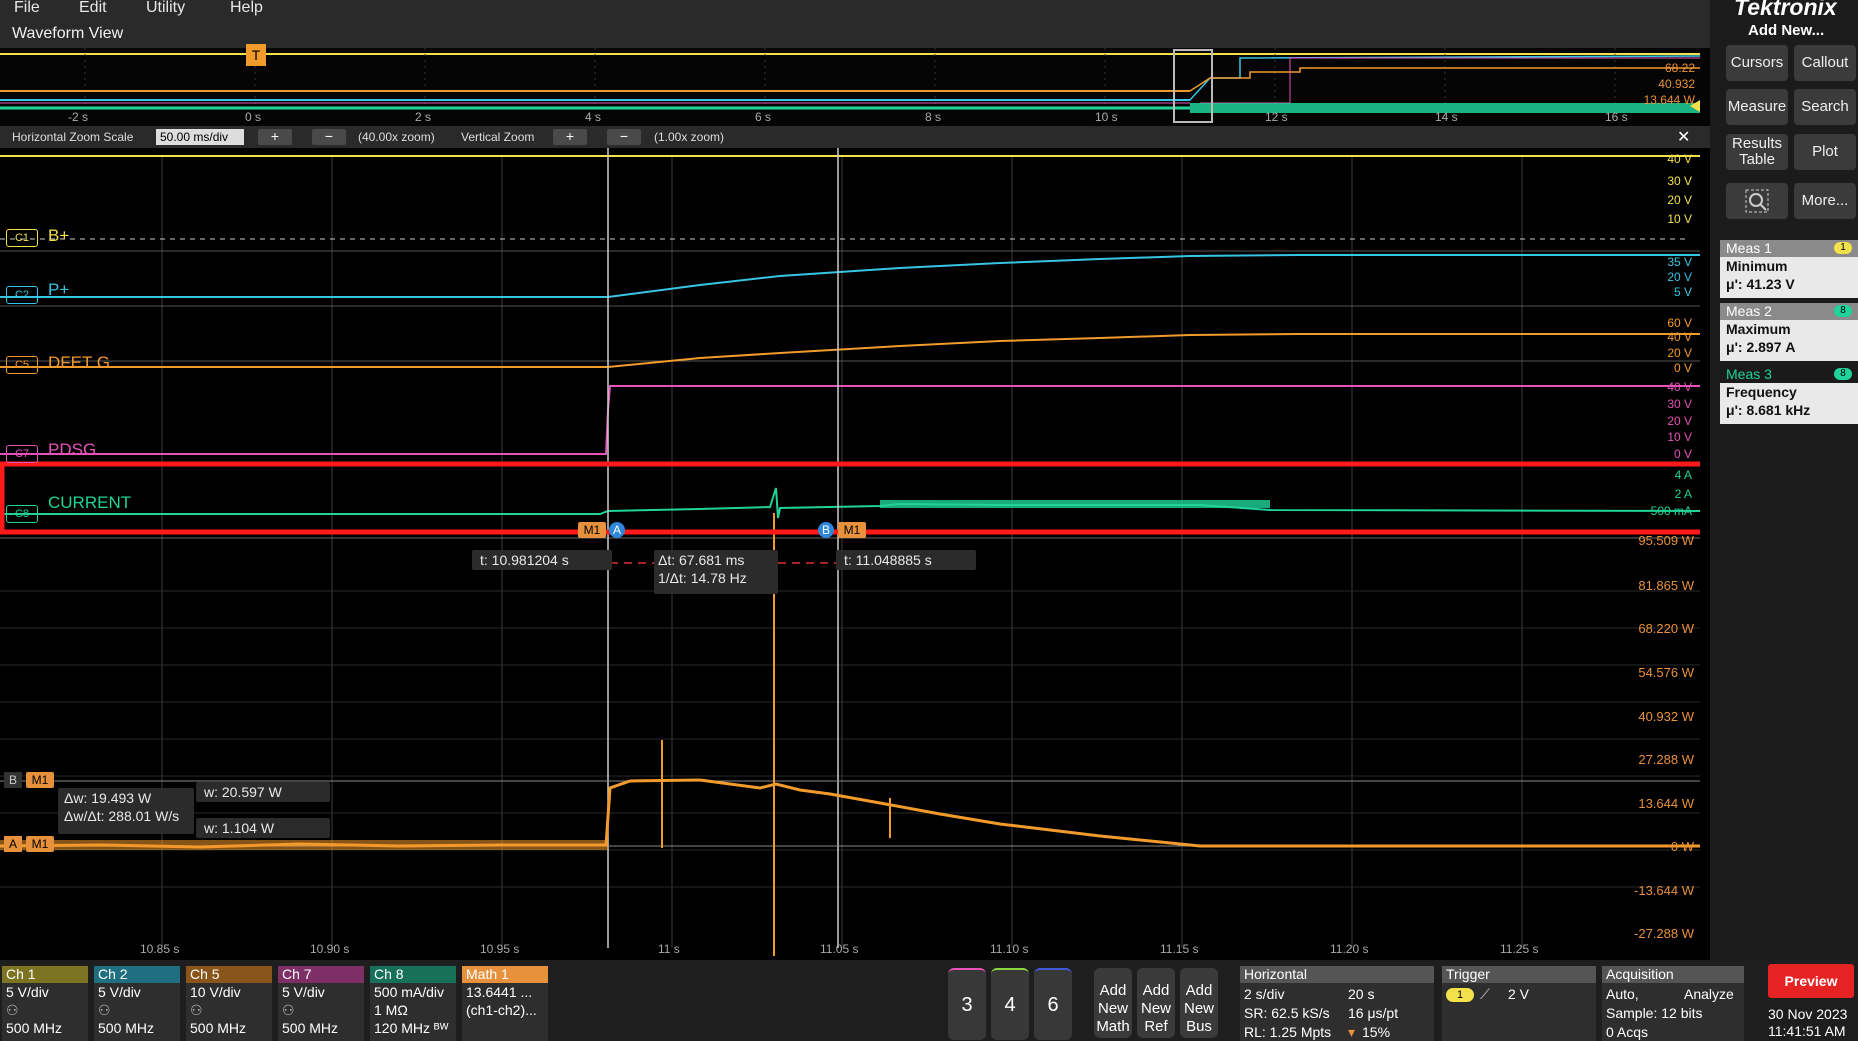 This screenshot has height=1041, width=1858. What do you see at coordinates (1807, 1031) in the screenshot?
I see `time-display: 11:41:51 AM` at bounding box center [1807, 1031].